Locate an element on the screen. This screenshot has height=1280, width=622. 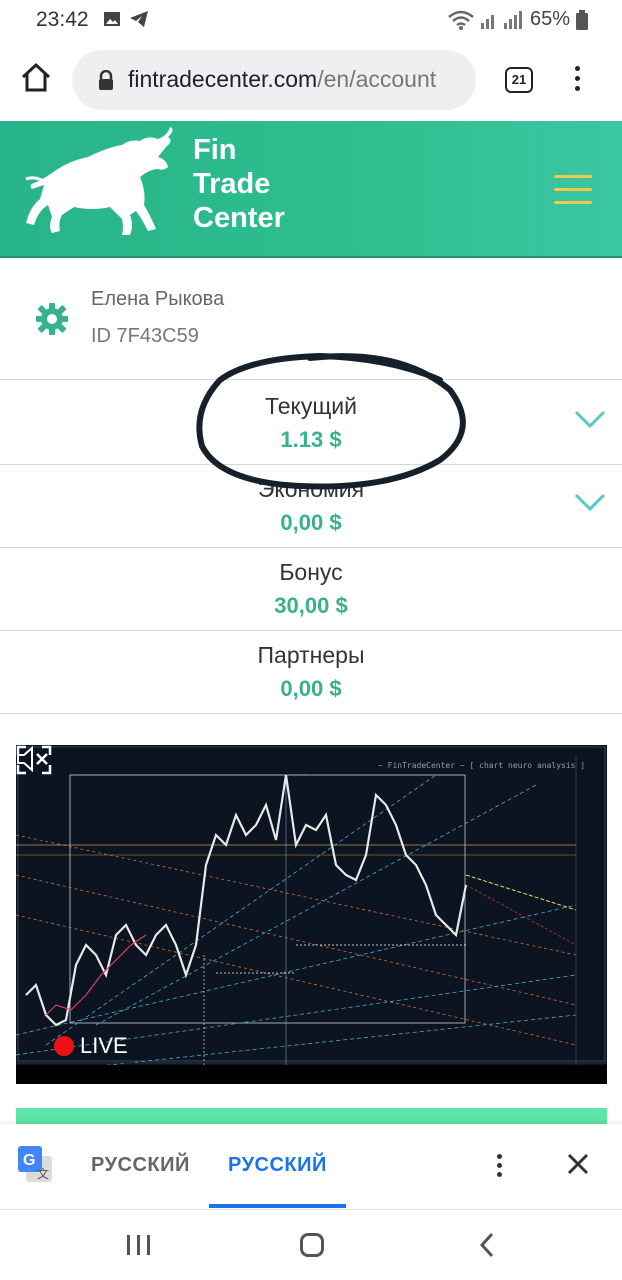
browser-menu-icon is located at coordinates (579, 81).